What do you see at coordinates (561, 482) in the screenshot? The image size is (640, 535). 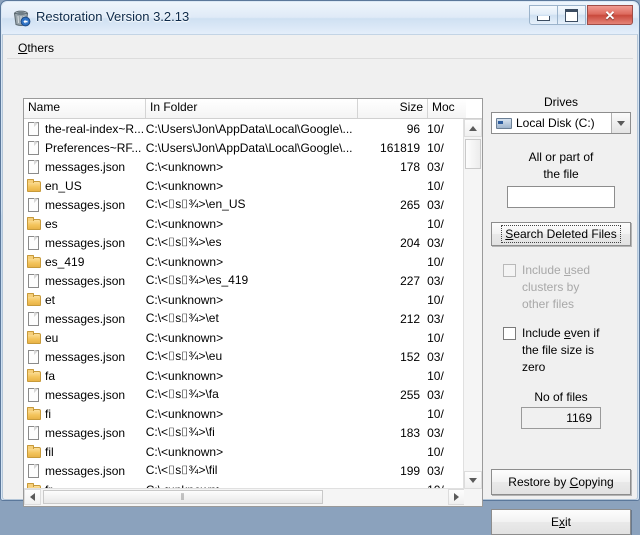 I see `restore-by-copying-button: Restore by Copying` at bounding box center [561, 482].